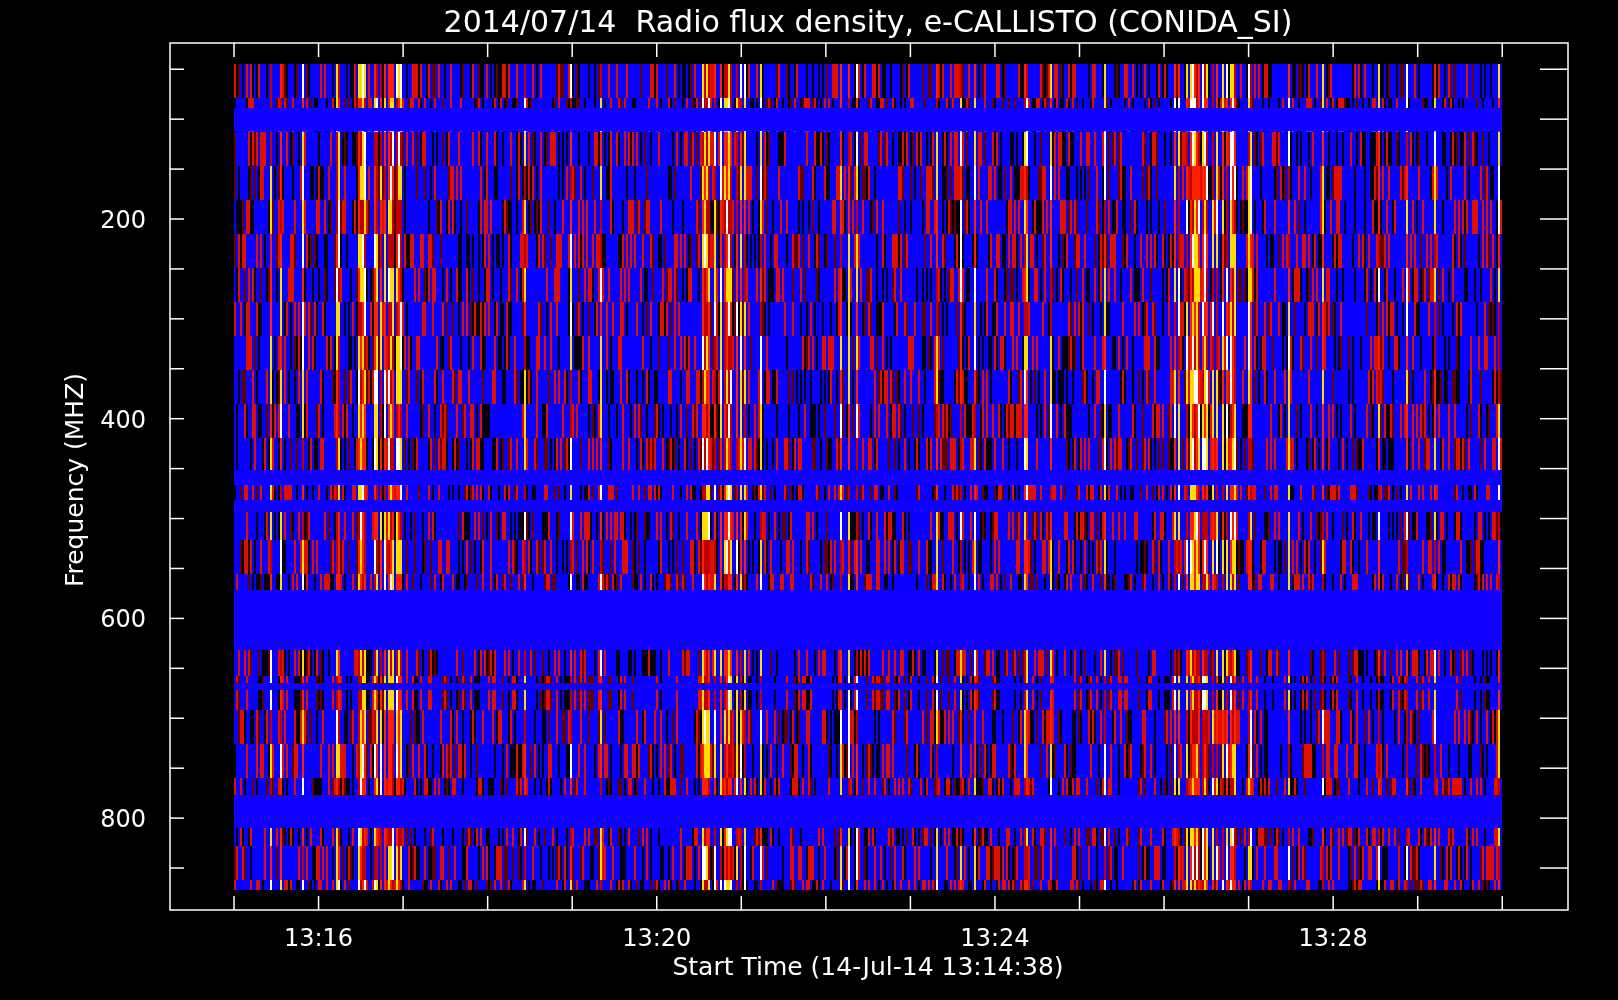  What do you see at coordinates (74, 480) in the screenshot?
I see `axis-label: Frequency (MHZ)` at bounding box center [74, 480].